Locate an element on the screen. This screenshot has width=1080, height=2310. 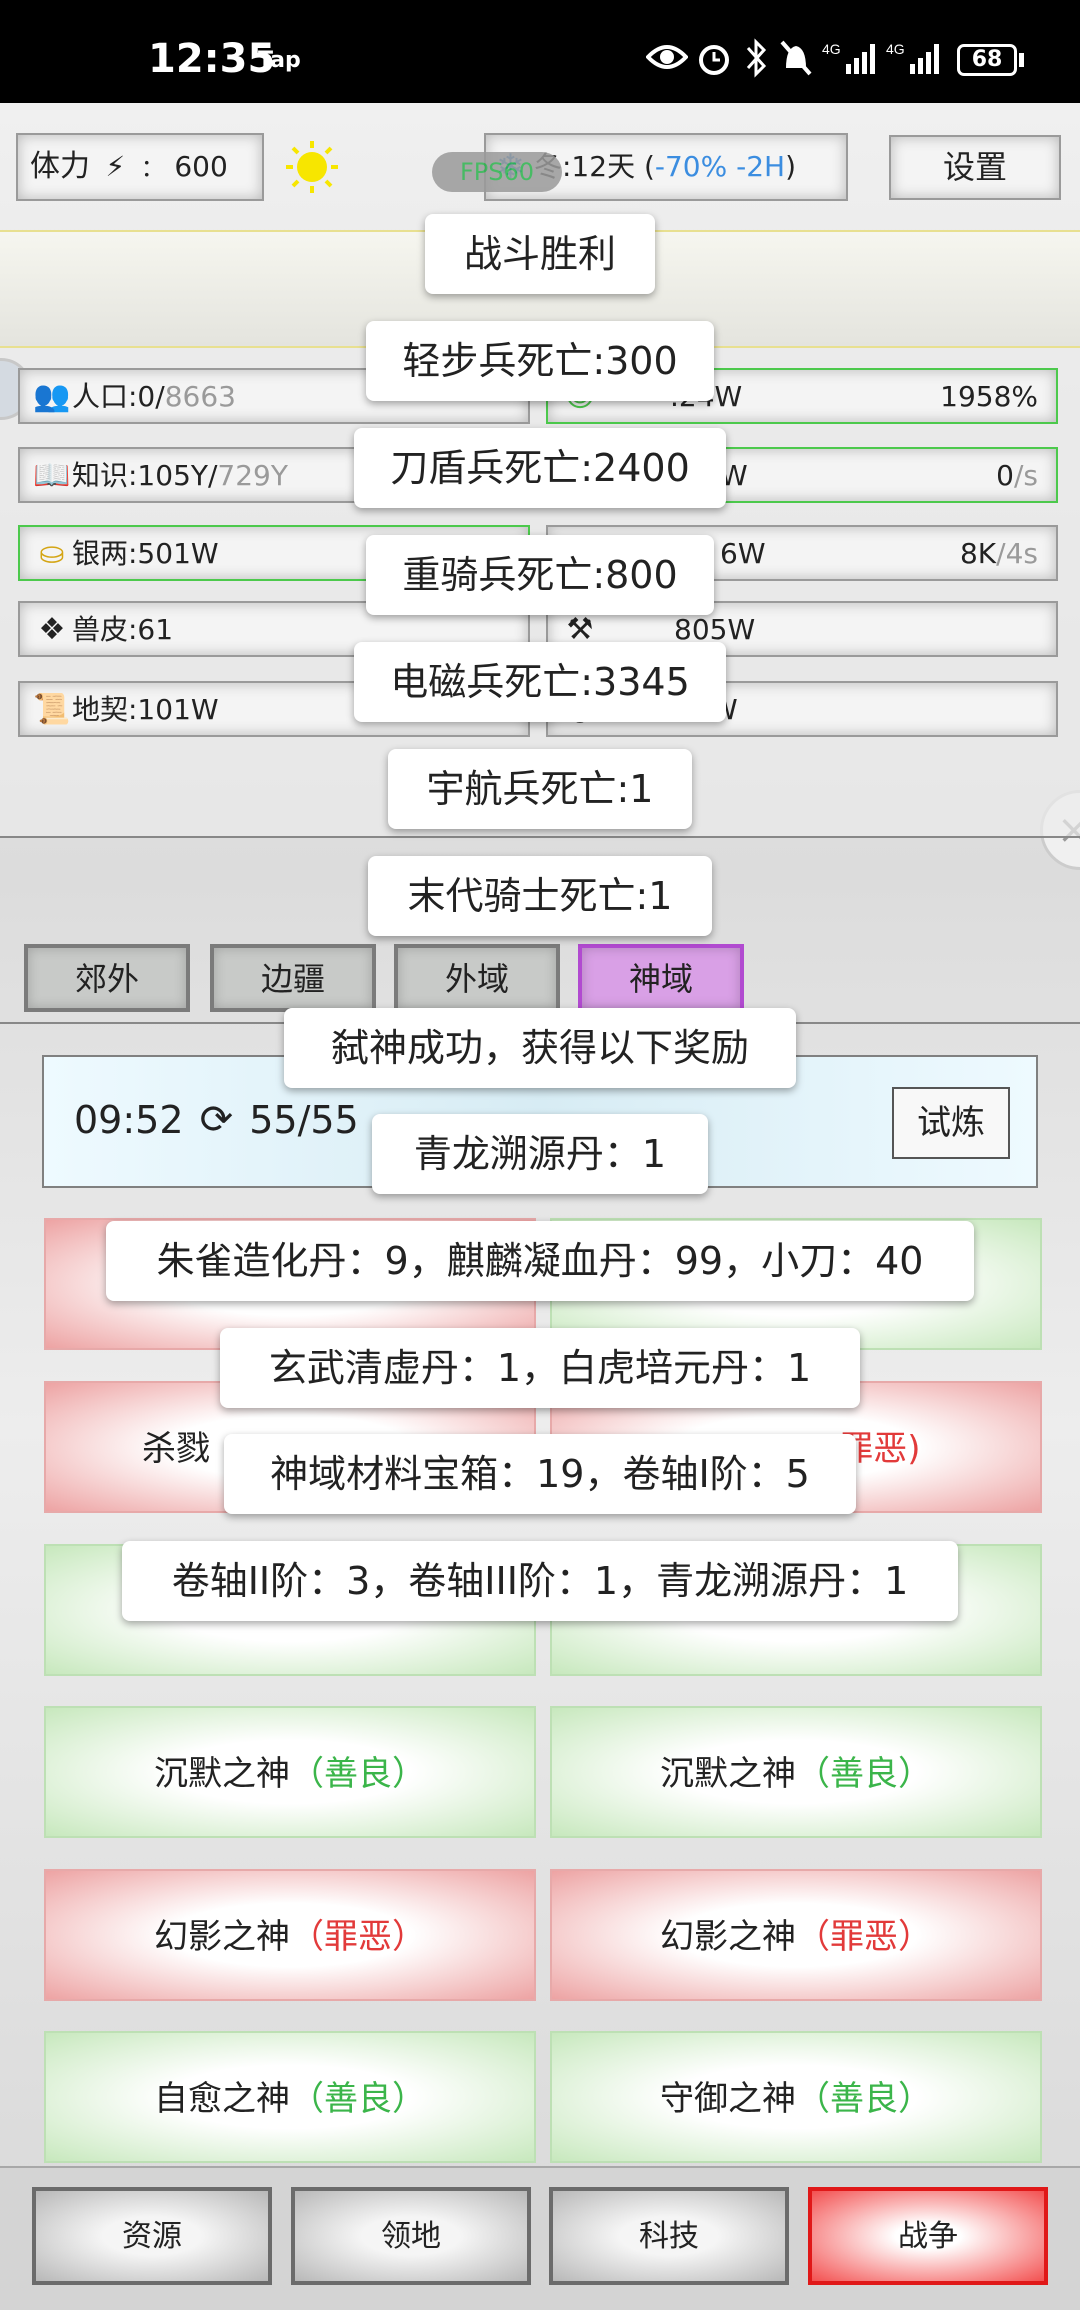
resource-label: 银两:501W is located at coordinates (145, 553).